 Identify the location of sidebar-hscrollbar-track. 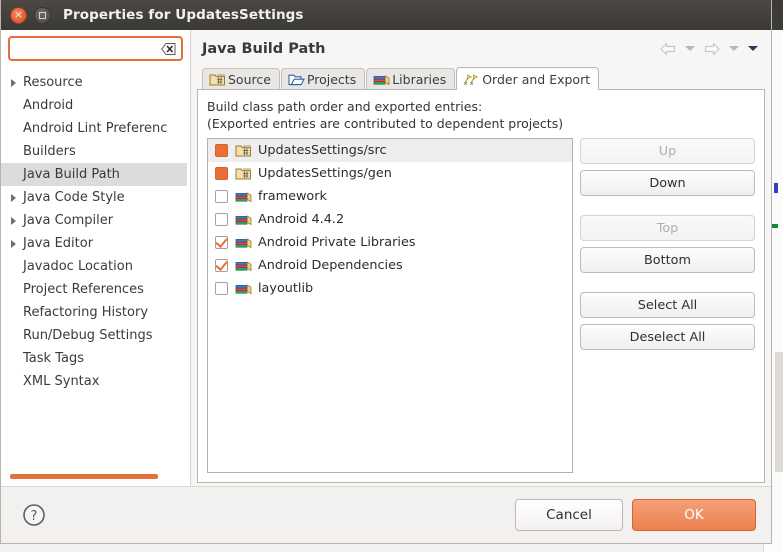
(95, 478).